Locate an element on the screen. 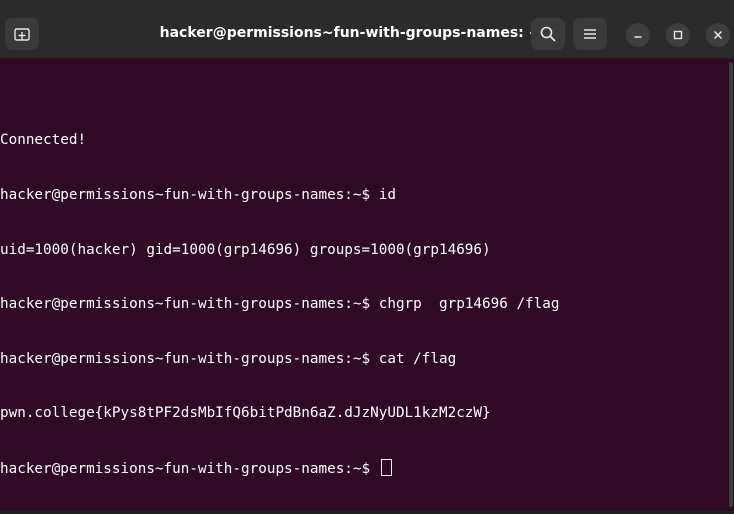  search-button is located at coordinates (548, 34).